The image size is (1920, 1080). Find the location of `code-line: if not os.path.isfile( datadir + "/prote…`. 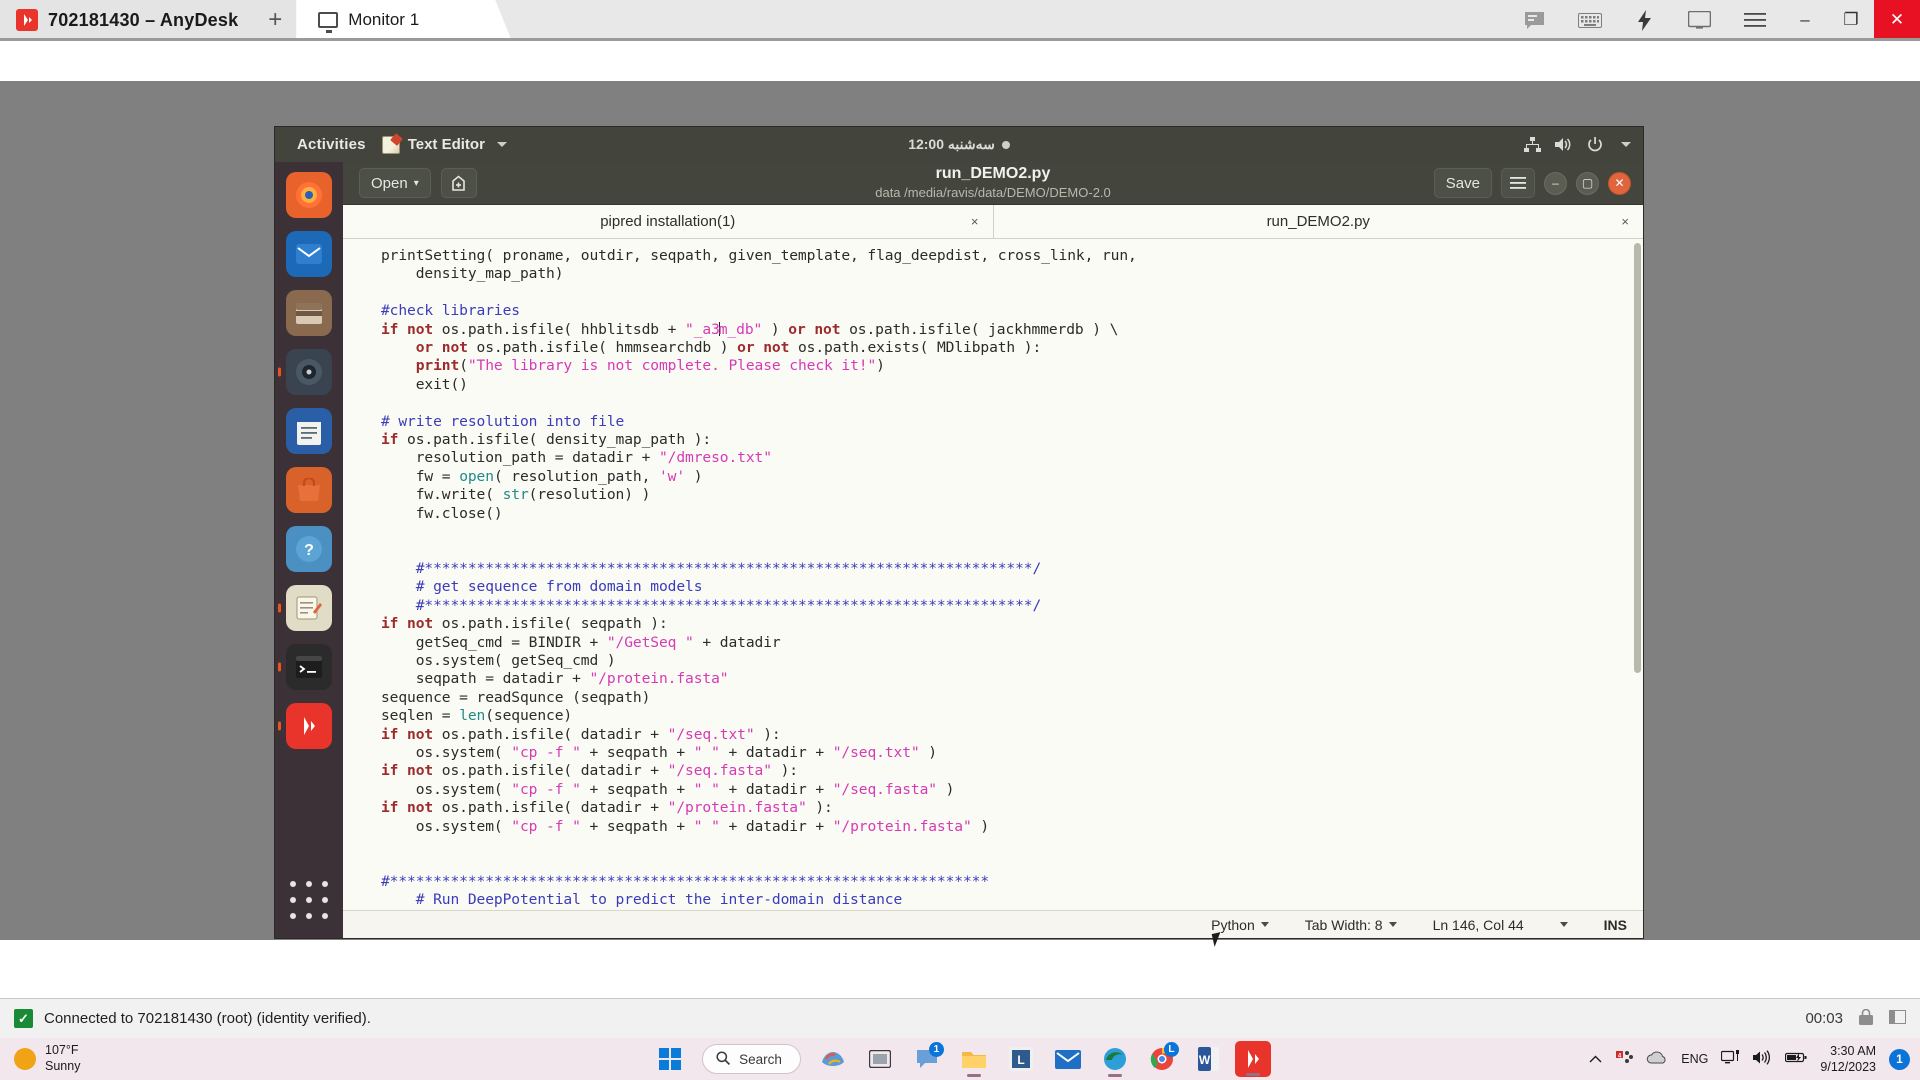

code-line: if not os.path.isfile( datadir + "/prote… is located at coordinates (1012, 808).